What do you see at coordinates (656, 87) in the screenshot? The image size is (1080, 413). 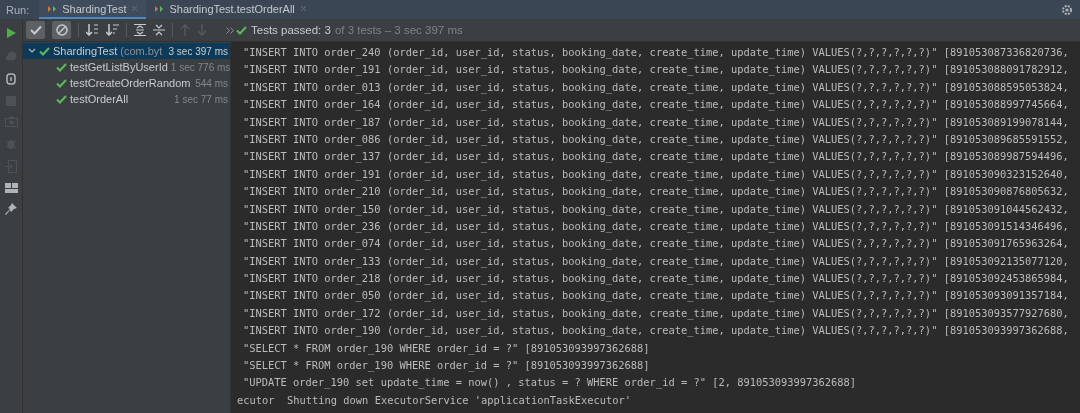 I see `console-line: "INSERT INTO order_013 (order_id, user_id, status, booking_date, create_time, update_time) VALUES(?,?,?,?,?,?)" [891053088595053824,` at bounding box center [656, 87].